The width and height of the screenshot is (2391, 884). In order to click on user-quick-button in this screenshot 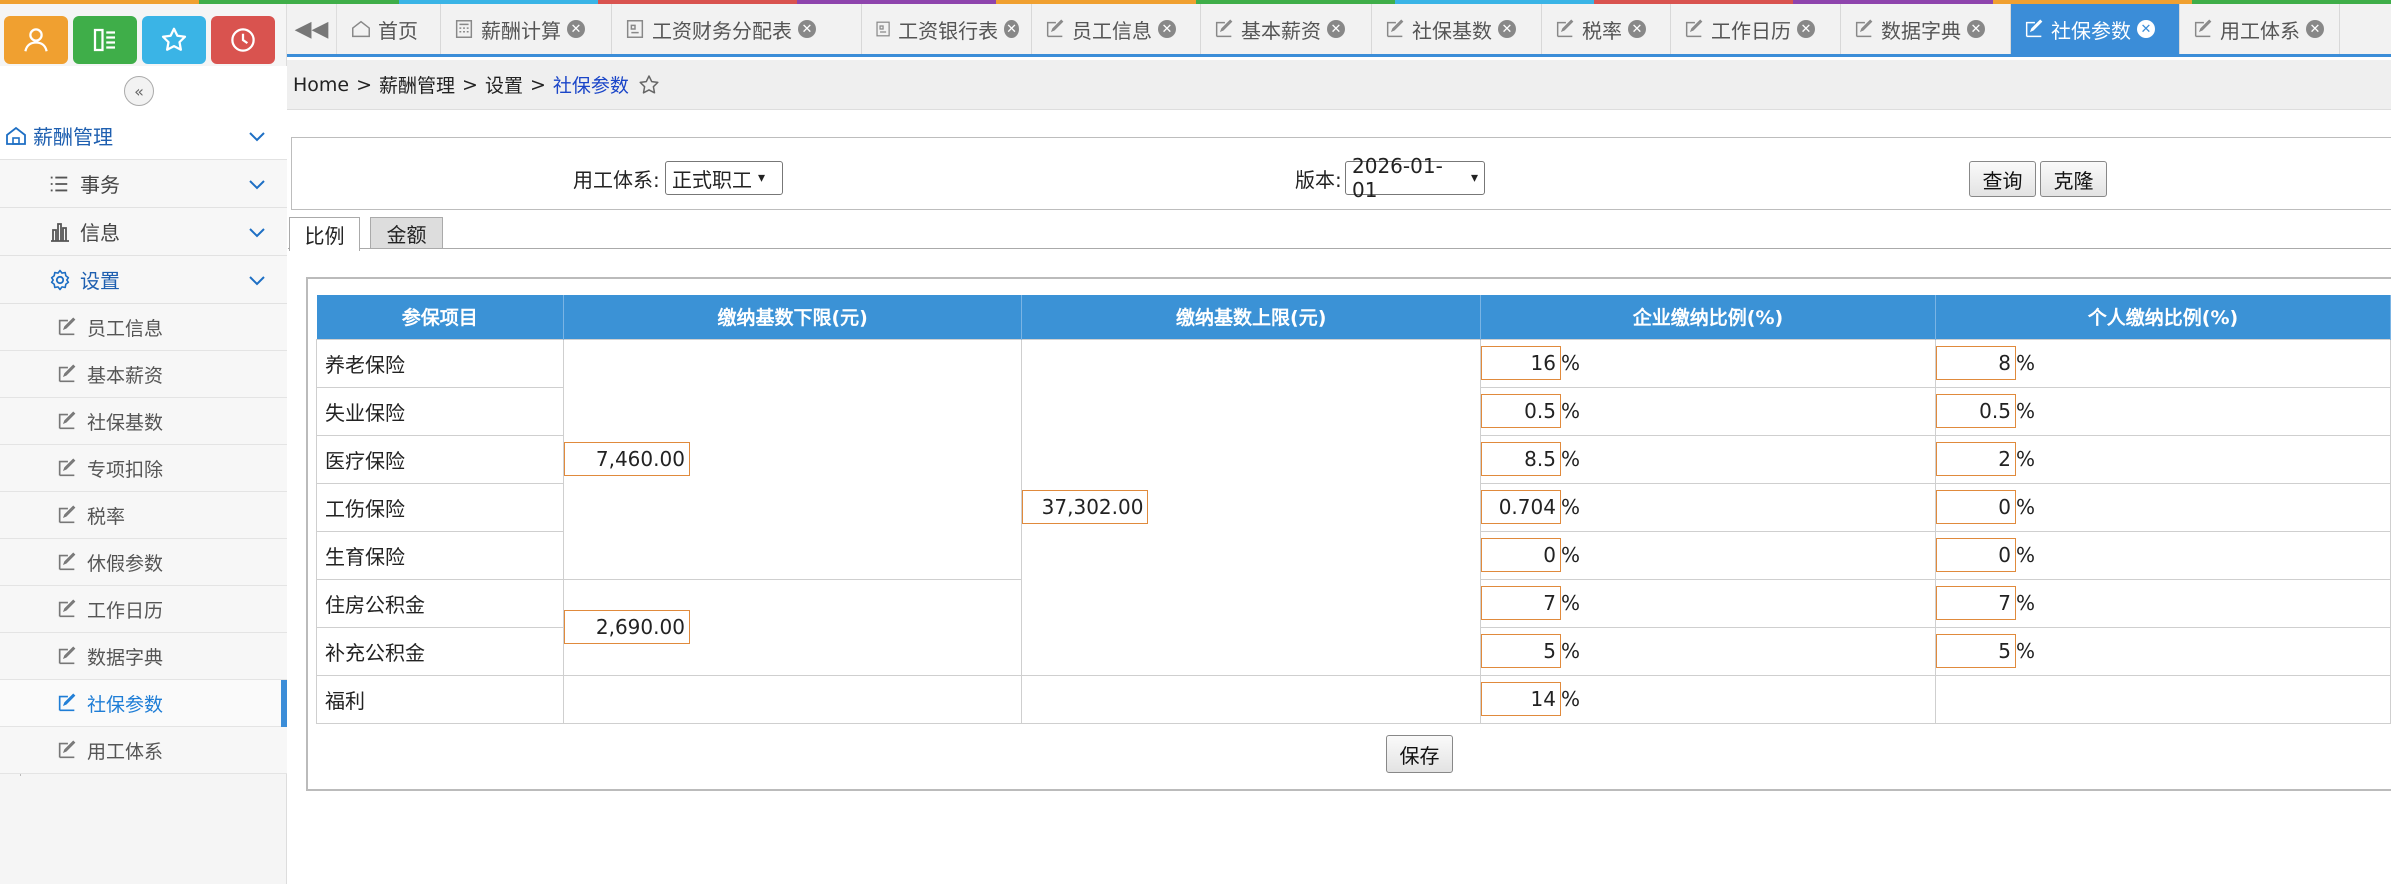, I will do `click(36, 40)`.